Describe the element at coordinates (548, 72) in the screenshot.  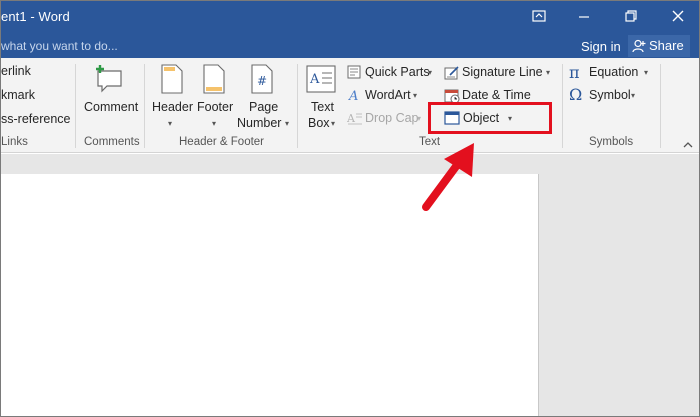
I see `signature-line-dropdown-icon: ▾` at that location.